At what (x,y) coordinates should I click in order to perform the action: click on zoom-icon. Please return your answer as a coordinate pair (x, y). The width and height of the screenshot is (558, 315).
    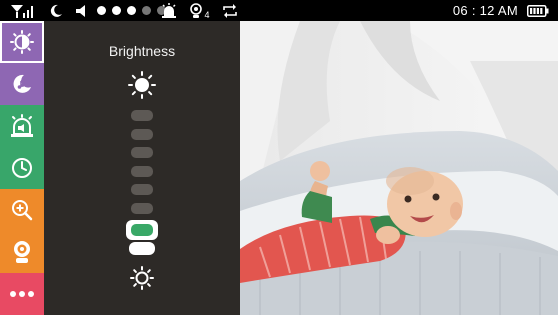
    Looking at the image, I should click on (22, 210).